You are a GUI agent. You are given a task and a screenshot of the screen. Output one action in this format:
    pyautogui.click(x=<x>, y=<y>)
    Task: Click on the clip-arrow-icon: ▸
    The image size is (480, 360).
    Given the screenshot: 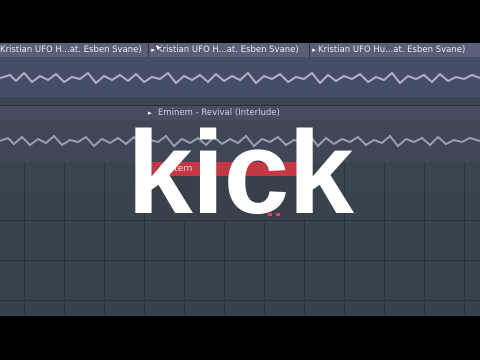 What is the action you would take?
    pyautogui.click(x=314, y=50)
    